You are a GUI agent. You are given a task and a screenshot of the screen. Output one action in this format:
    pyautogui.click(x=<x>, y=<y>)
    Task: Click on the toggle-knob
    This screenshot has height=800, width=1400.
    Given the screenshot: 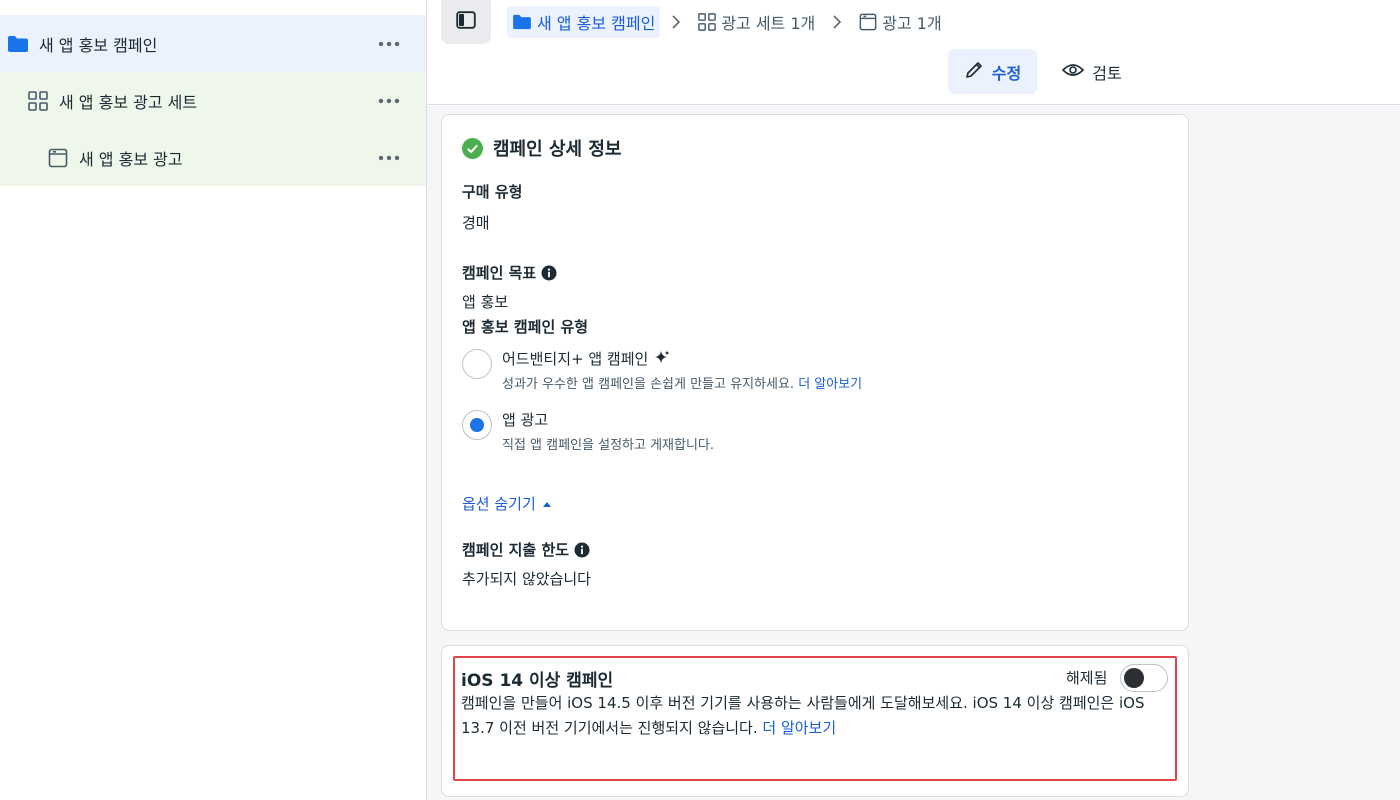 What is the action you would take?
    pyautogui.click(x=1134, y=678)
    